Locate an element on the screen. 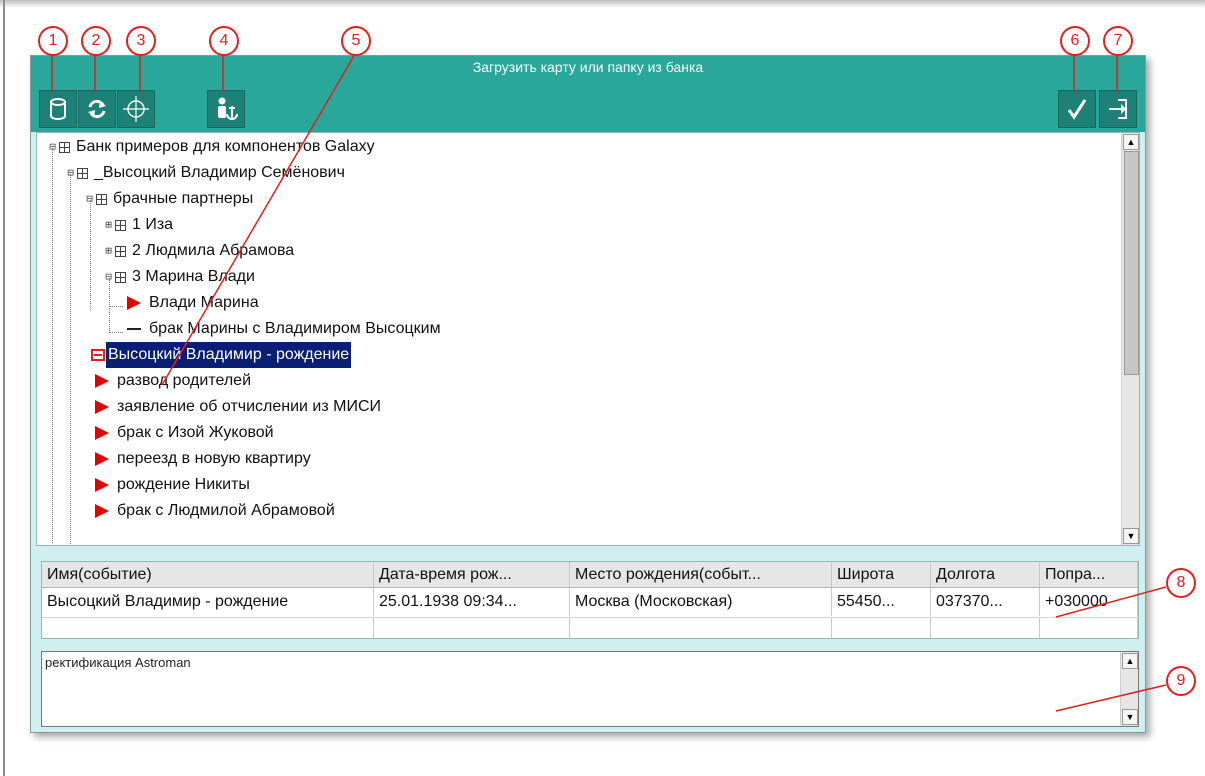 Image resolution: width=1205 pixels, height=776 pixels. callout-5: 5 is located at coordinates (356, 41).